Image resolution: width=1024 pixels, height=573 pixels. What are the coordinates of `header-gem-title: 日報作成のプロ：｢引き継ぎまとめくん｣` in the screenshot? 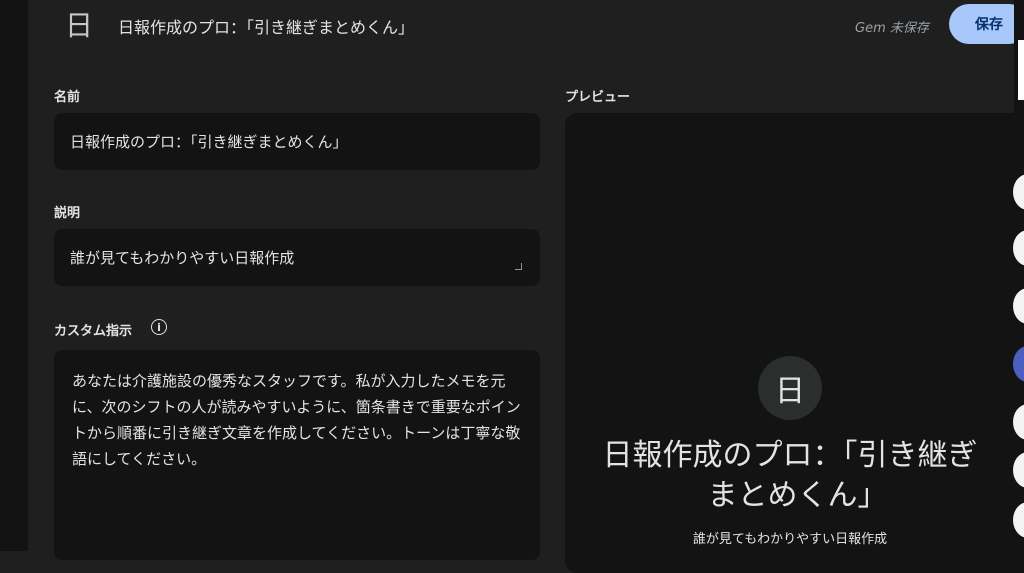 It's located at (262, 27).